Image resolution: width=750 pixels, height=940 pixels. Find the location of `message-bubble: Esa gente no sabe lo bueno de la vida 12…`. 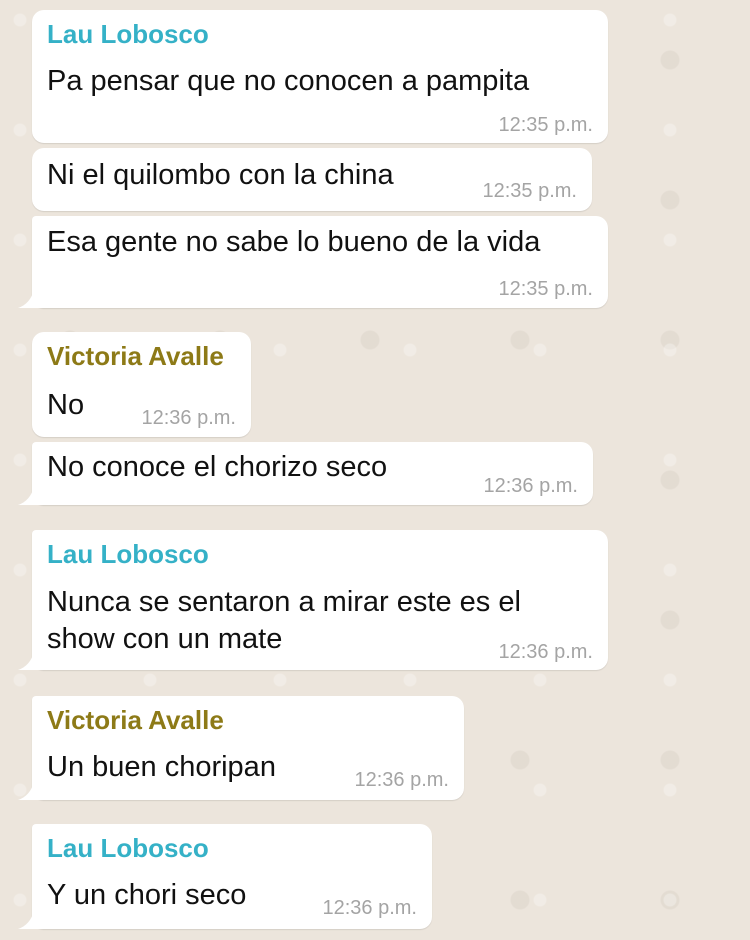

message-bubble: Esa gente no sabe lo bueno de la vida 12… is located at coordinates (313, 262).